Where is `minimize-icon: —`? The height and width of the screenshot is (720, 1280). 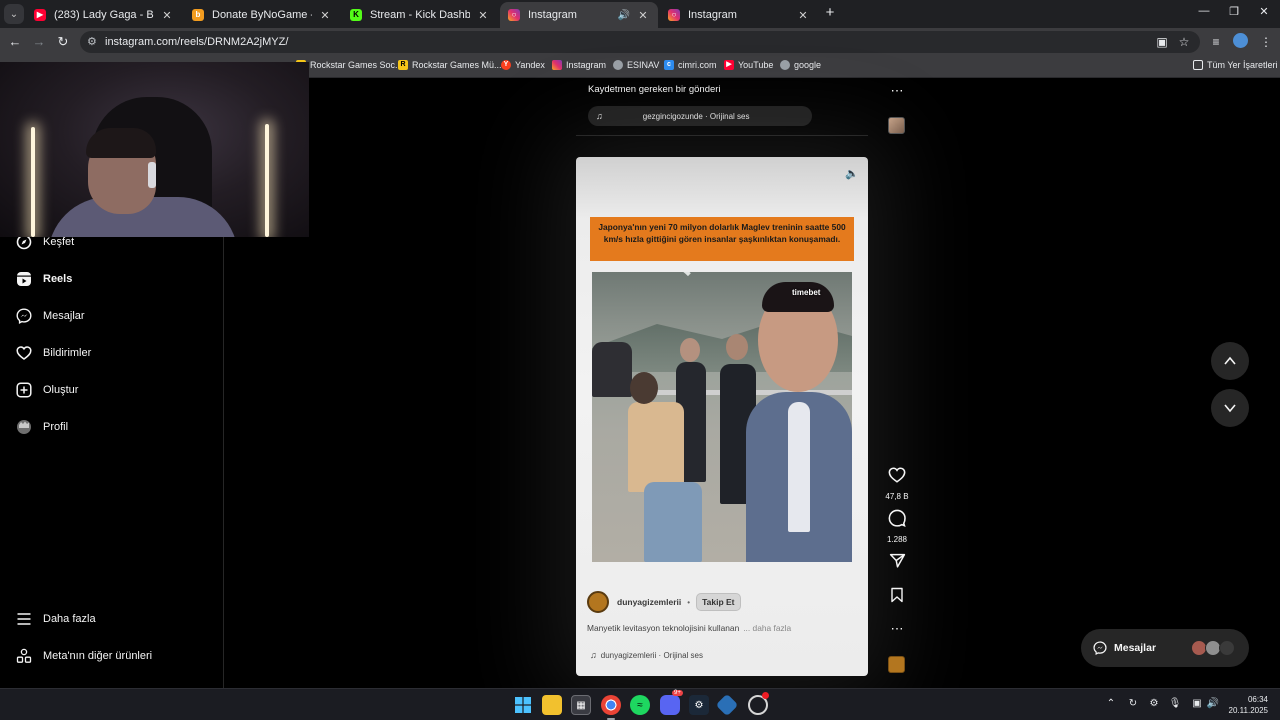 minimize-icon: — is located at coordinates (1204, 11).